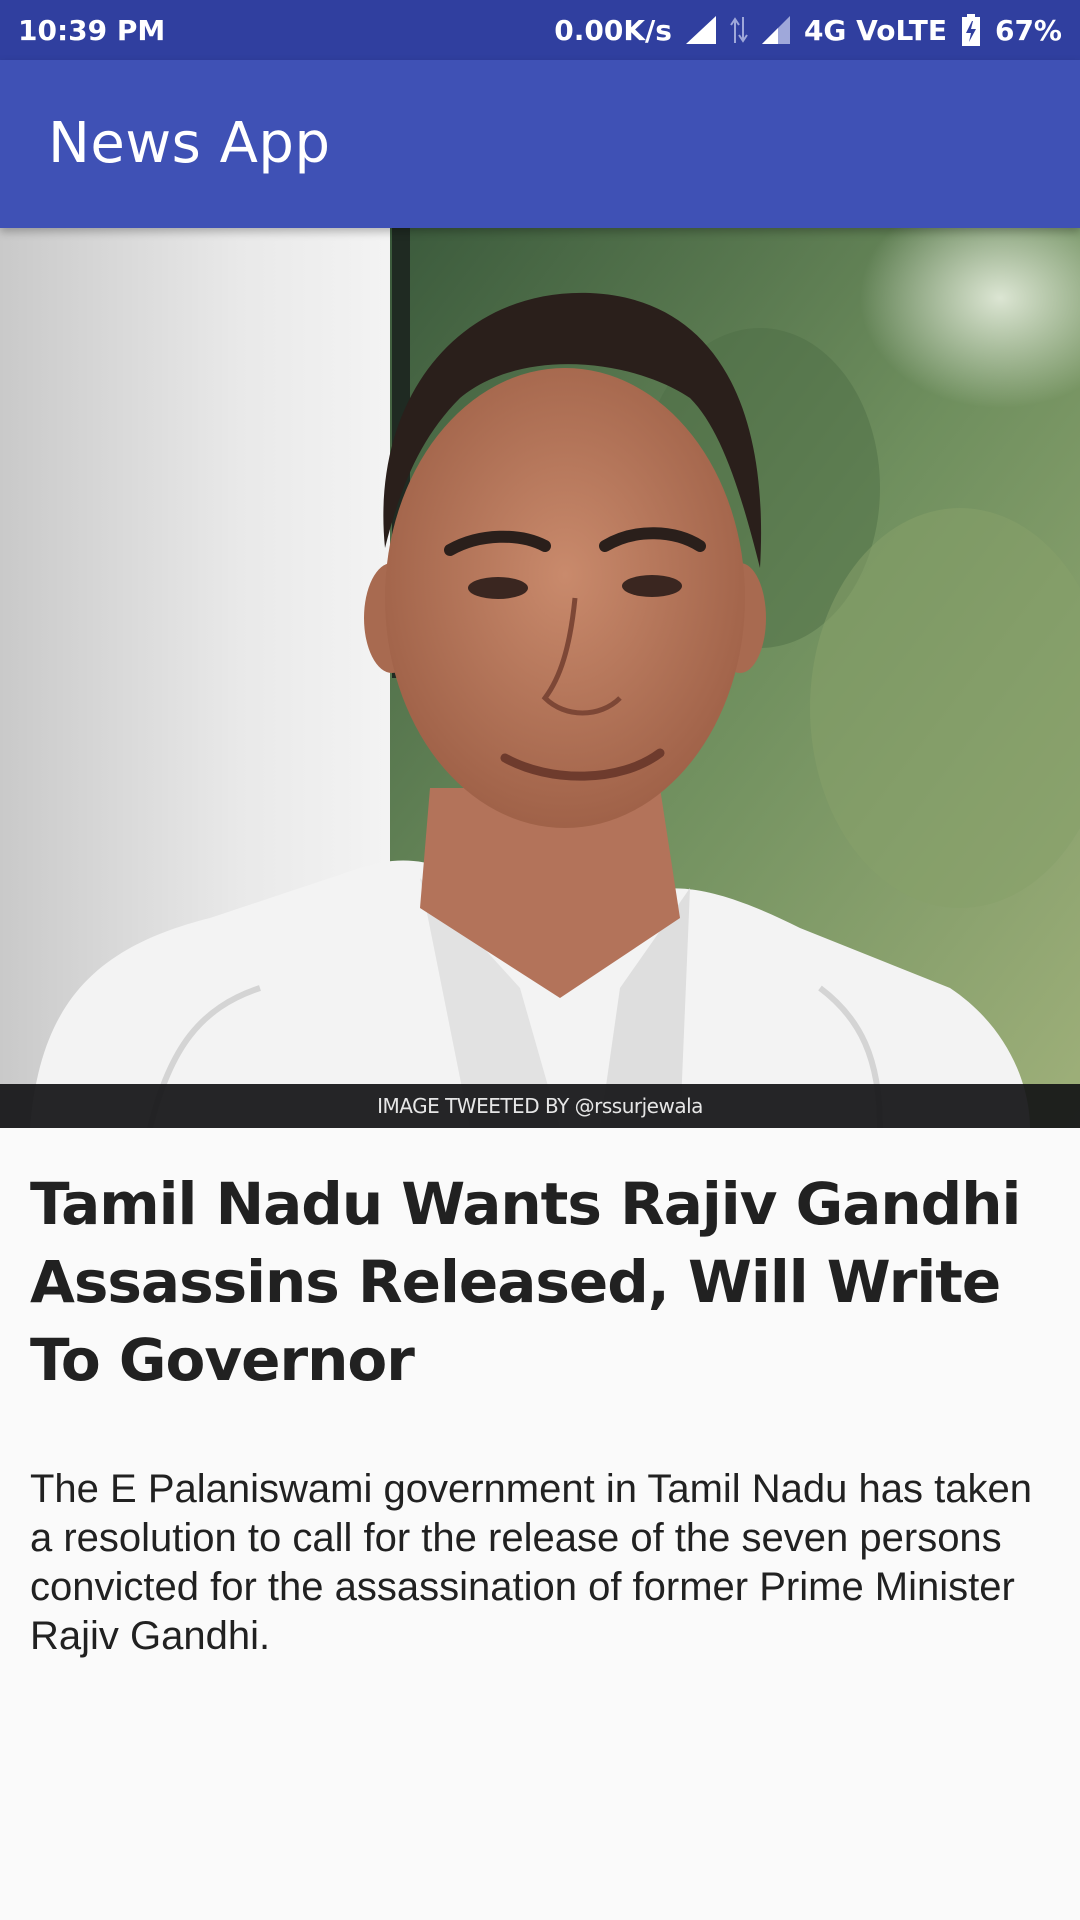 Image resolution: width=1080 pixels, height=1920 pixels. What do you see at coordinates (540, 1106) in the screenshot?
I see `image-caption: IMAGE TWEETED BY @rssurjewala` at bounding box center [540, 1106].